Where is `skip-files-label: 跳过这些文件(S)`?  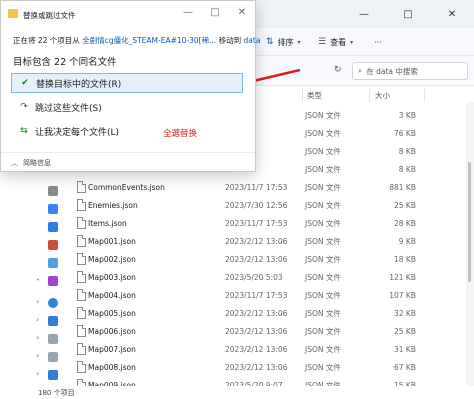
skip-files-label: 跳过这些文件(S) is located at coordinates (68, 108).